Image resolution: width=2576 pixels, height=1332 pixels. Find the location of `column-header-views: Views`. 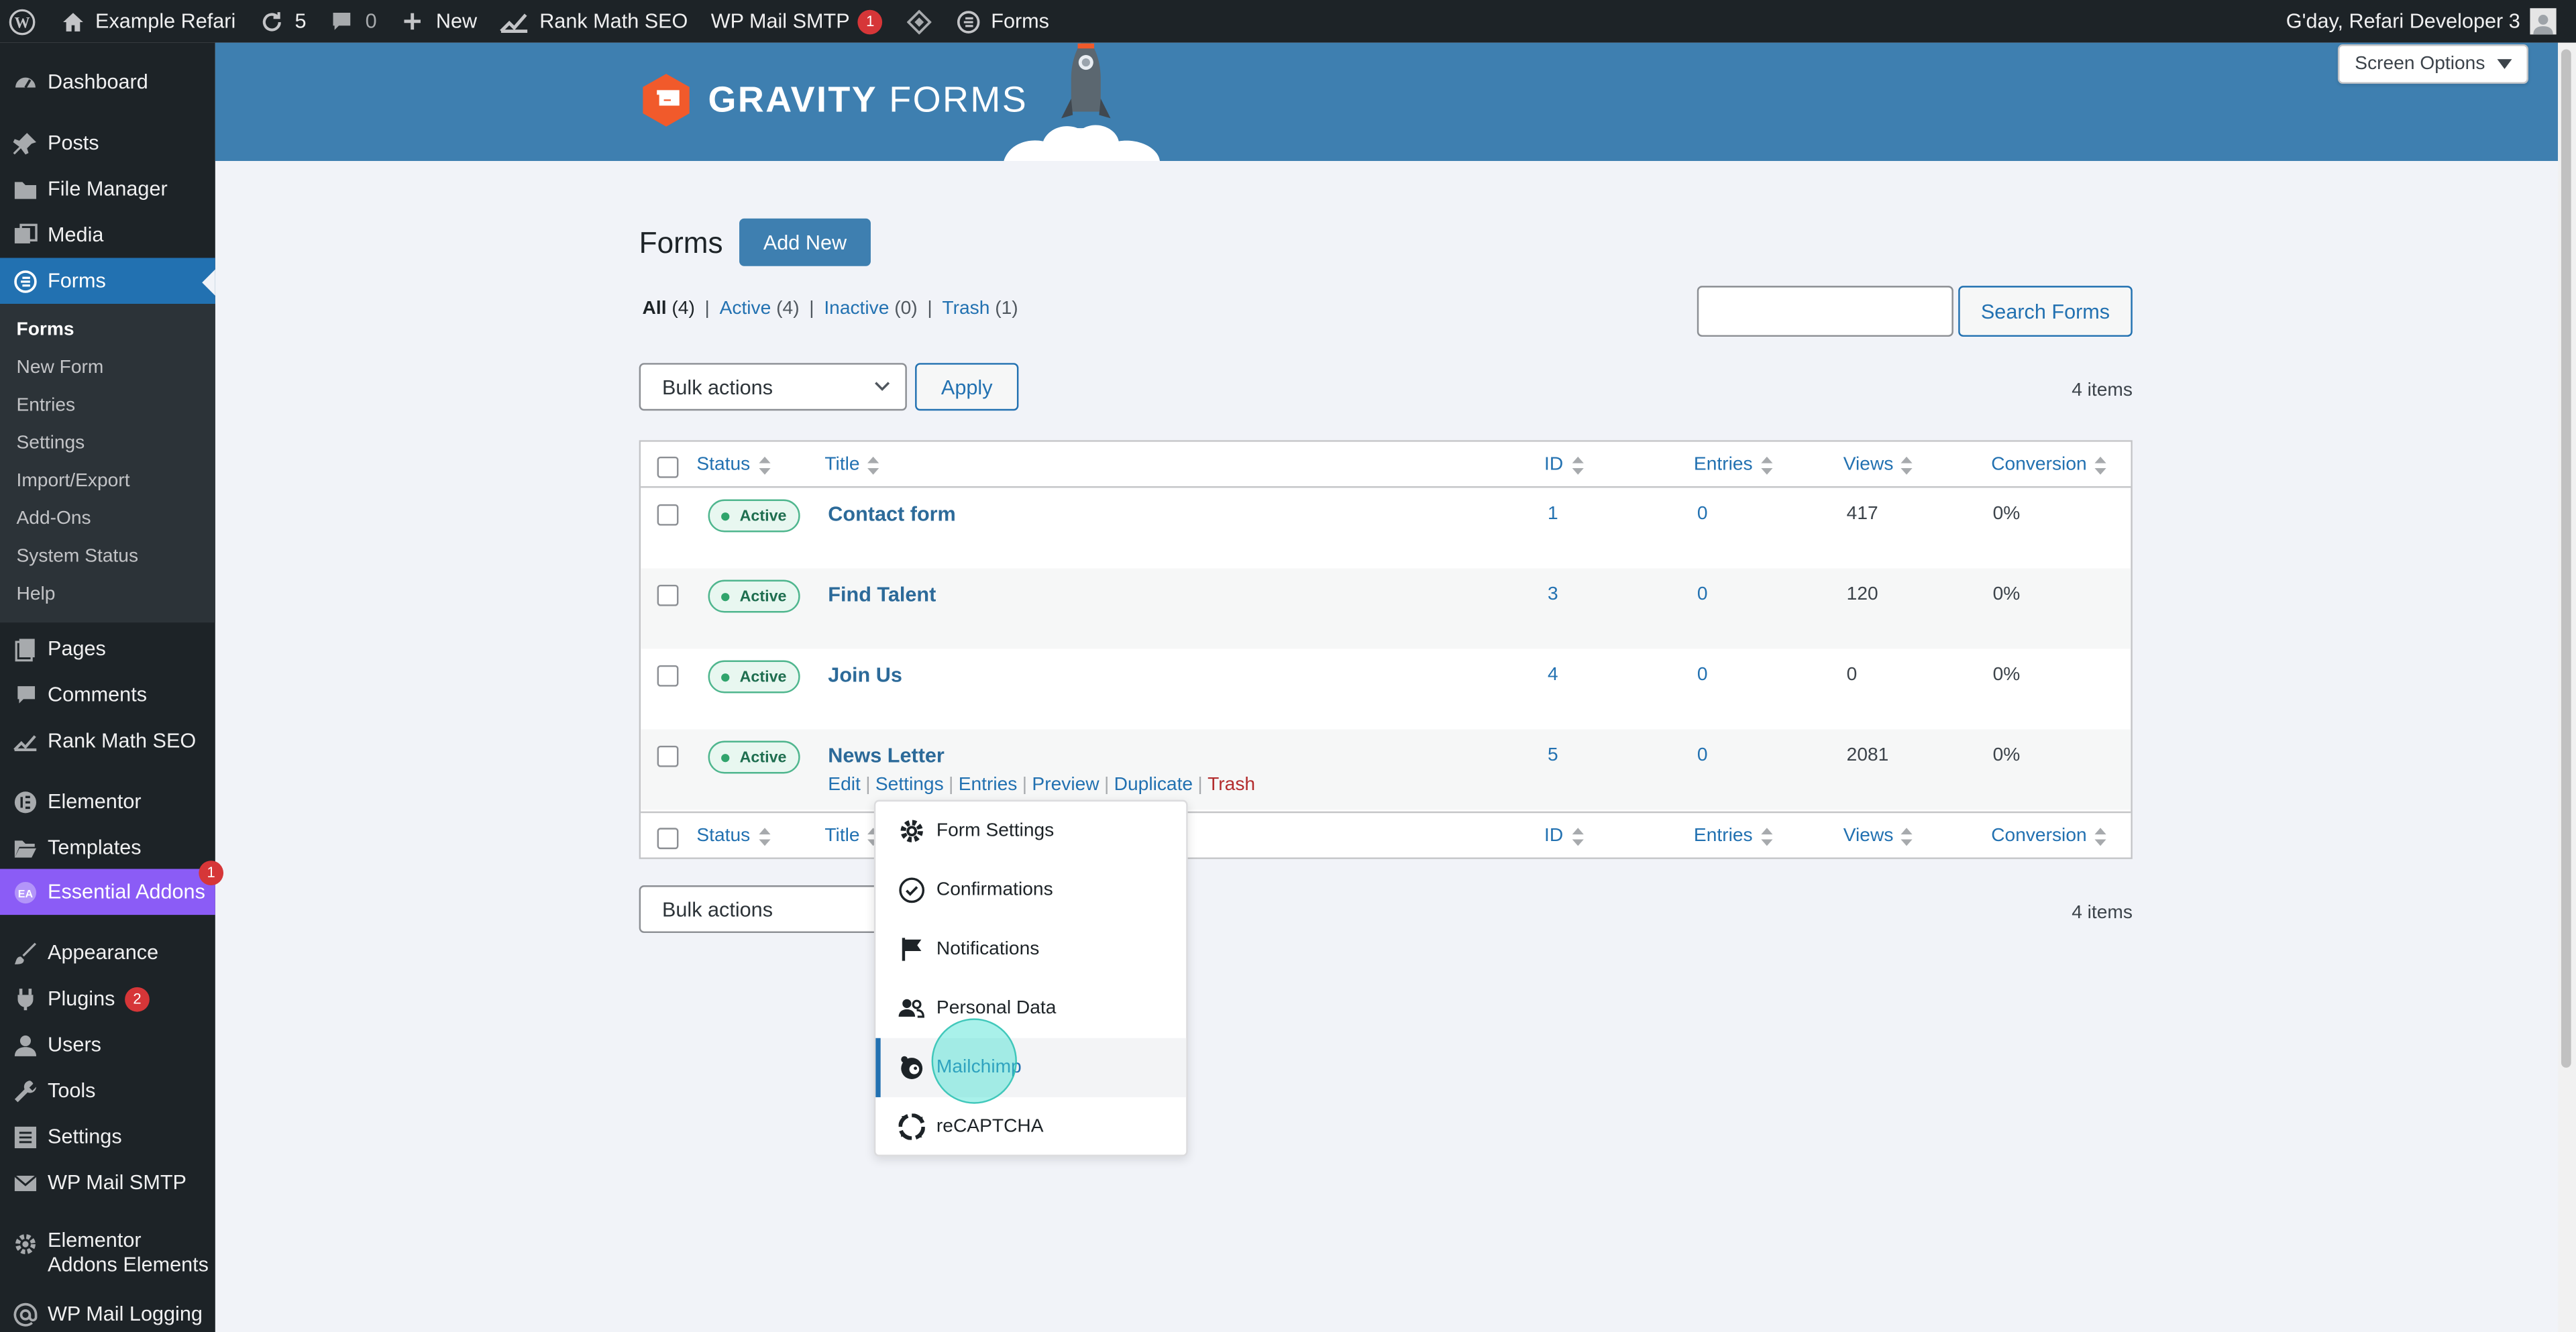

column-header-views: Views is located at coordinates (1878, 465).